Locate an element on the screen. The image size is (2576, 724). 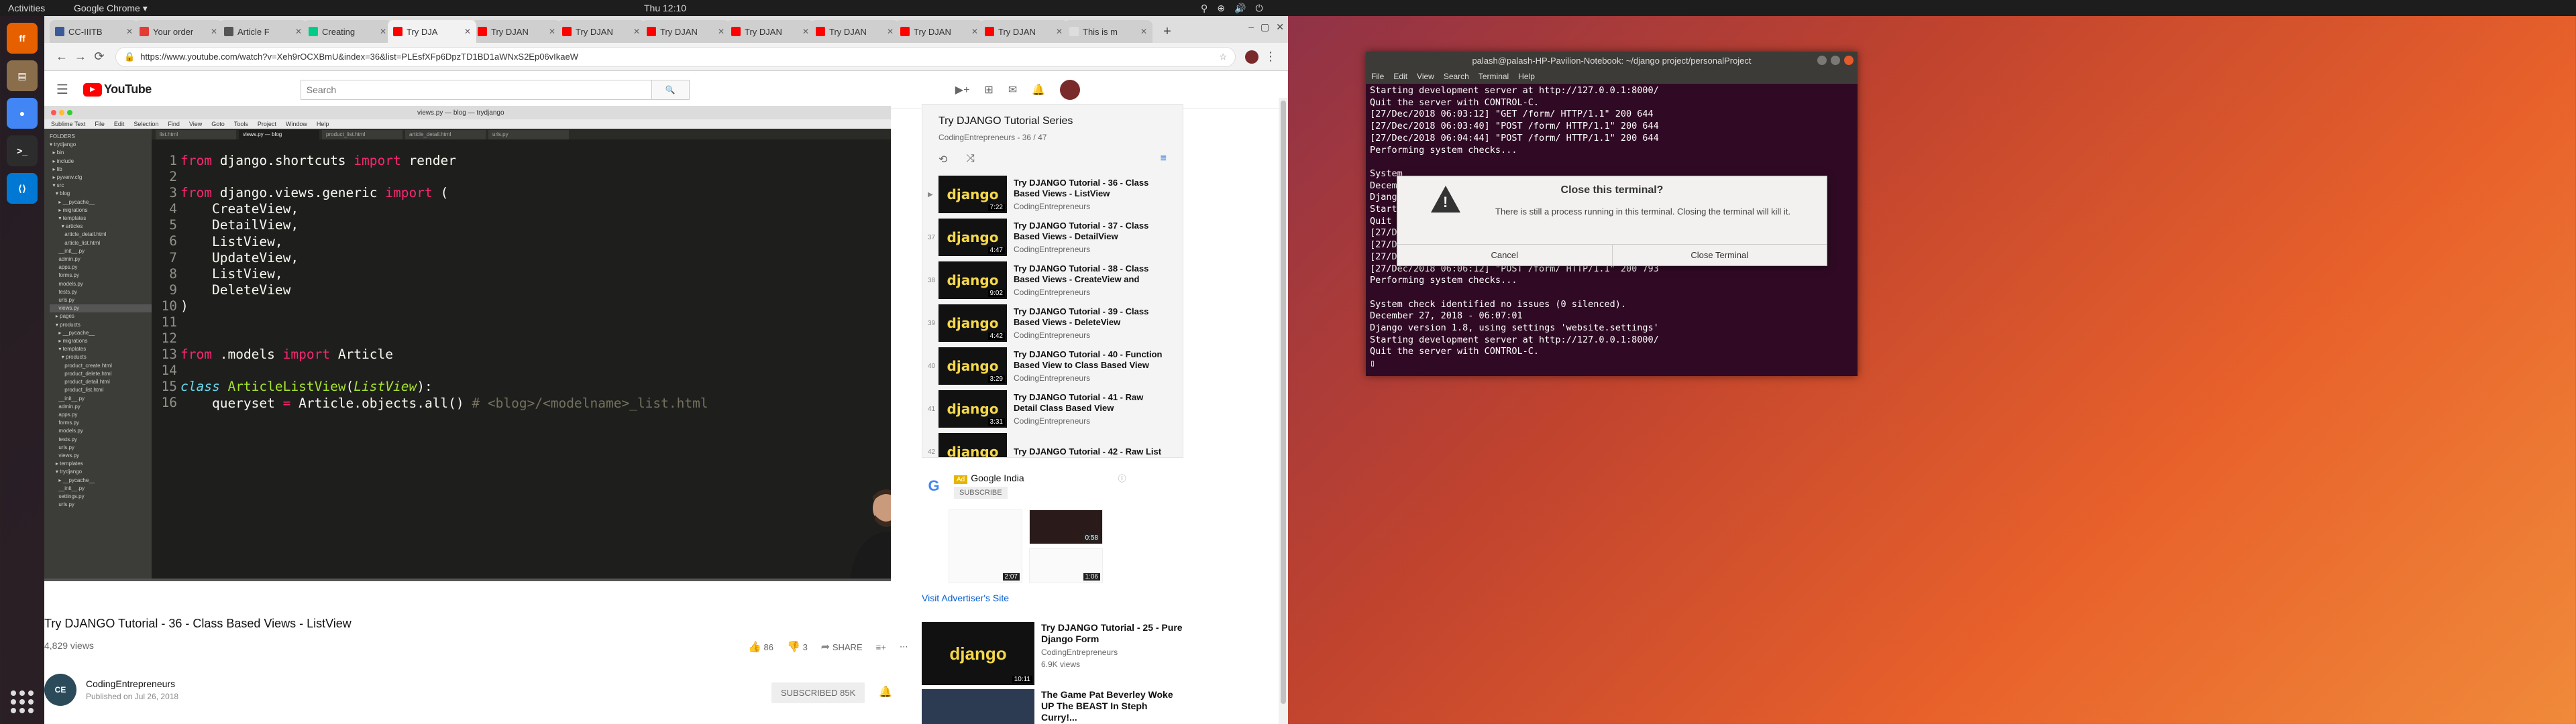
playlist-thumbnail: django 3:31 is located at coordinates (972, 409).